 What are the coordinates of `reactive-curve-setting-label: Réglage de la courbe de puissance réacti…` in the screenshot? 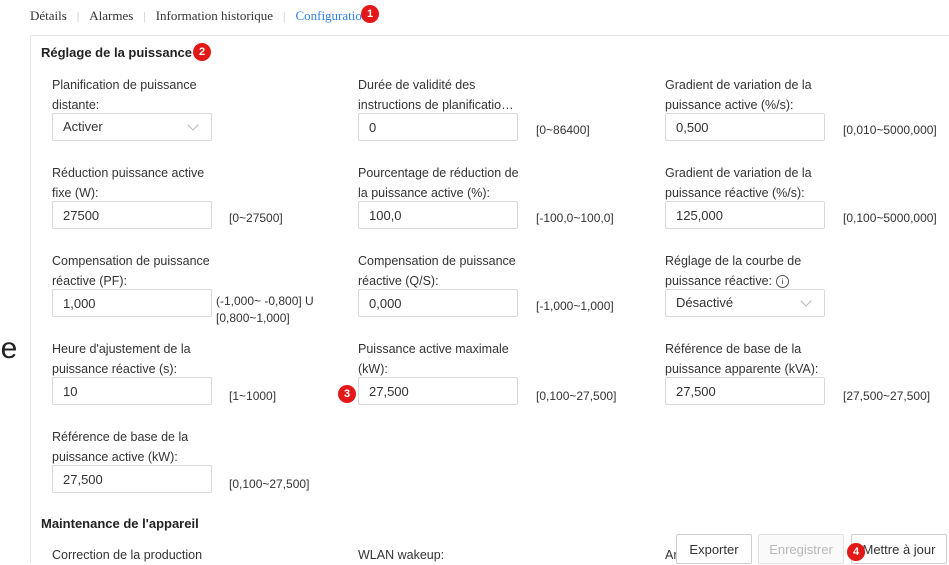 It's located at (740, 271).